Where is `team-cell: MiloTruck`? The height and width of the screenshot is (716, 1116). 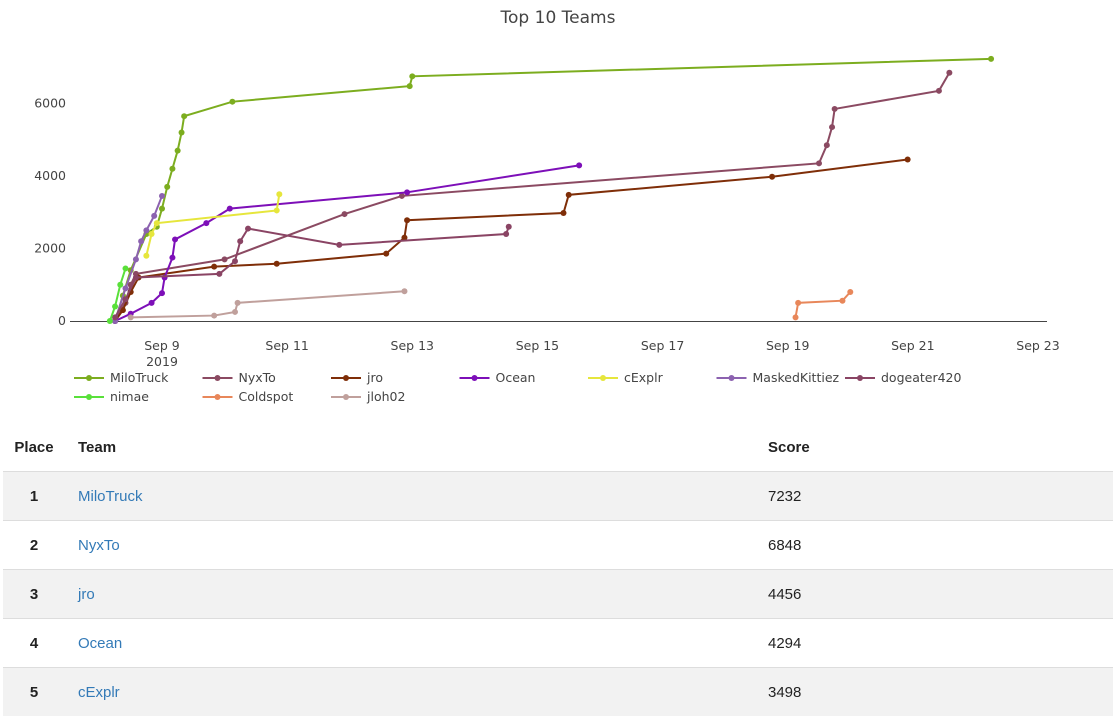 team-cell: MiloTruck is located at coordinates (416, 496).